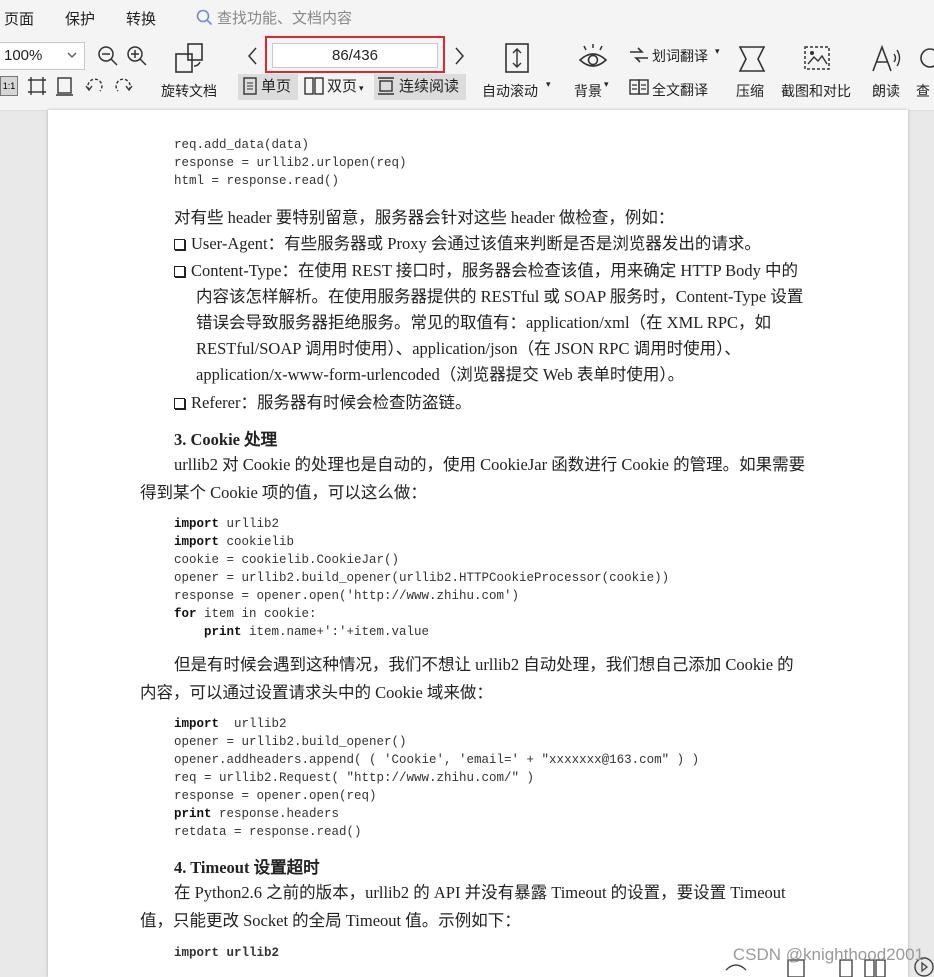 The image size is (934, 977). Describe the element at coordinates (421, 542) in the screenshot. I see `code-line: import cookielib` at that location.